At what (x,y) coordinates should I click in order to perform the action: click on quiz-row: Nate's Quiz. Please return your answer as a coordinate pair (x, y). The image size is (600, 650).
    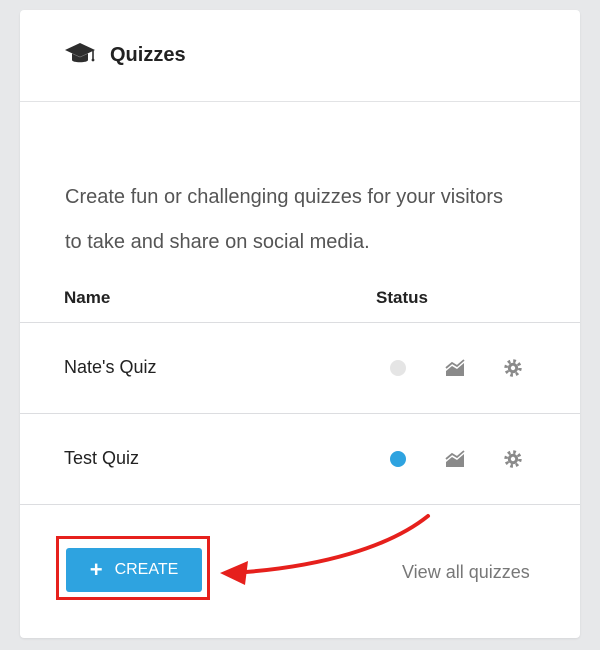
    Looking at the image, I should click on (300, 368).